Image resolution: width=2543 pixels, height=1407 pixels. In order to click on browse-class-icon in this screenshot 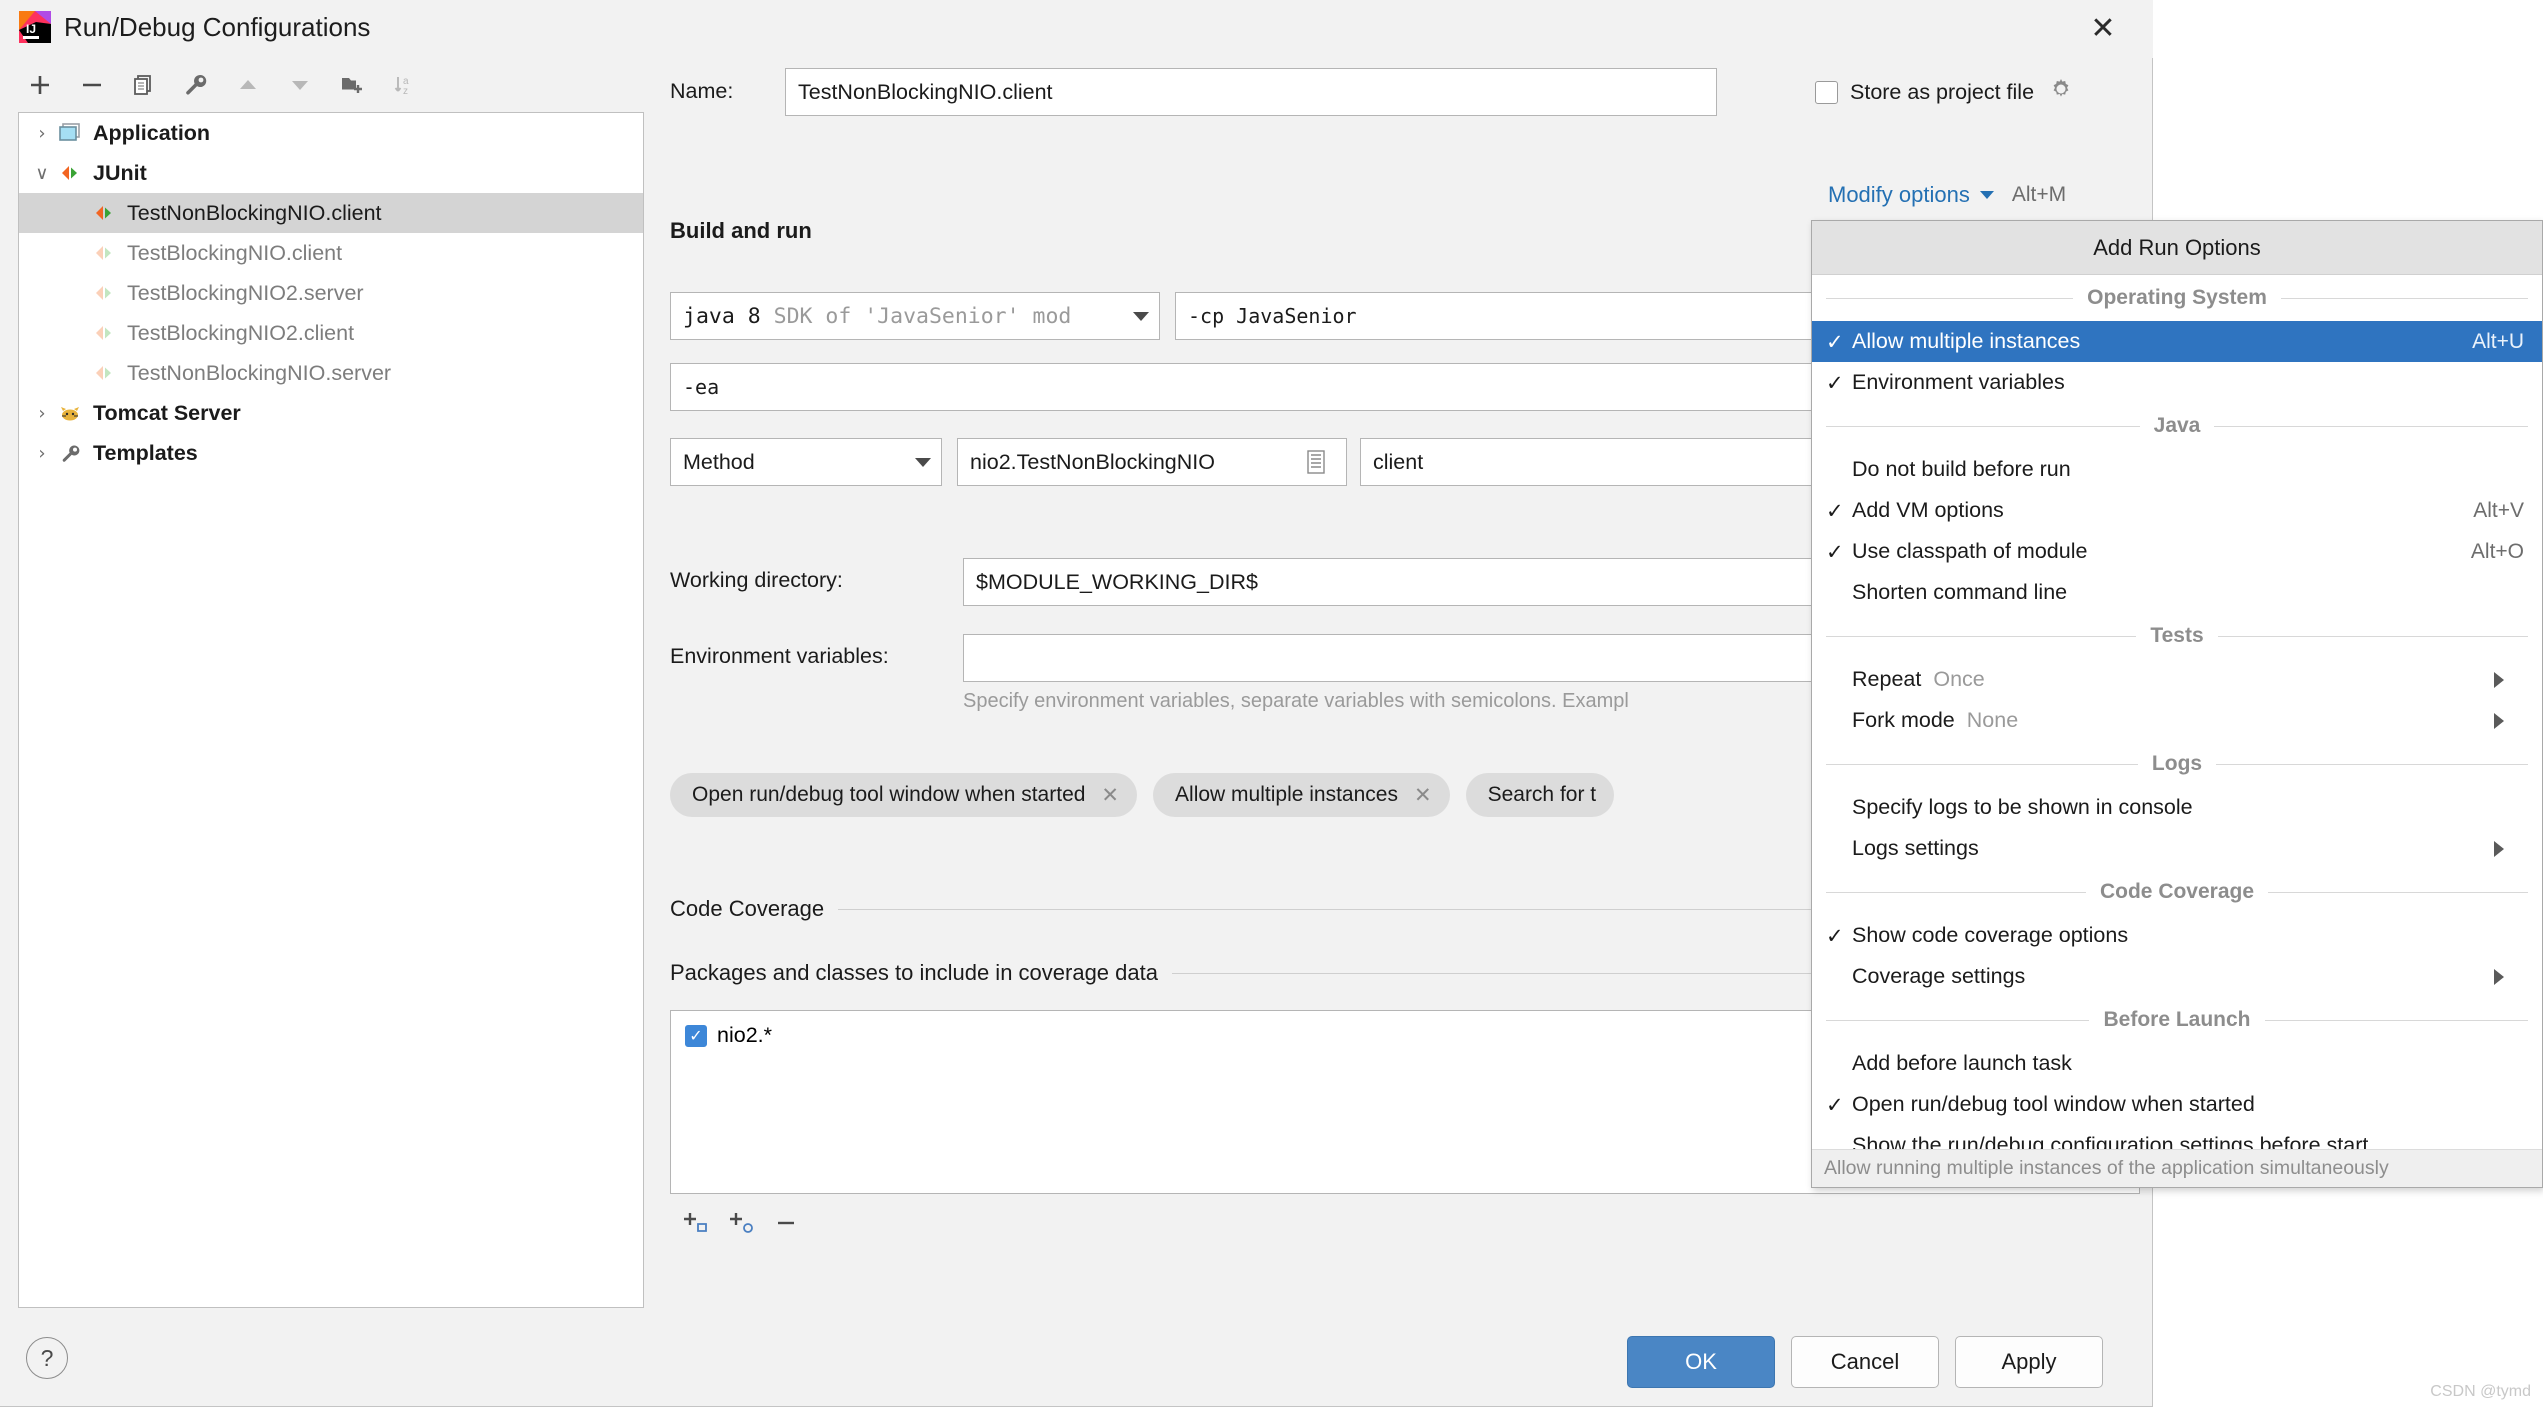, I will do `click(1316, 464)`.